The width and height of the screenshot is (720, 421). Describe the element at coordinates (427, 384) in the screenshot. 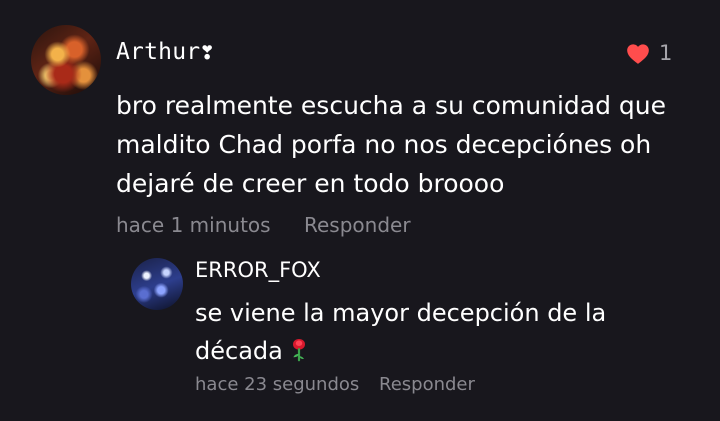

I see `reply-reply-button: Responder` at that location.